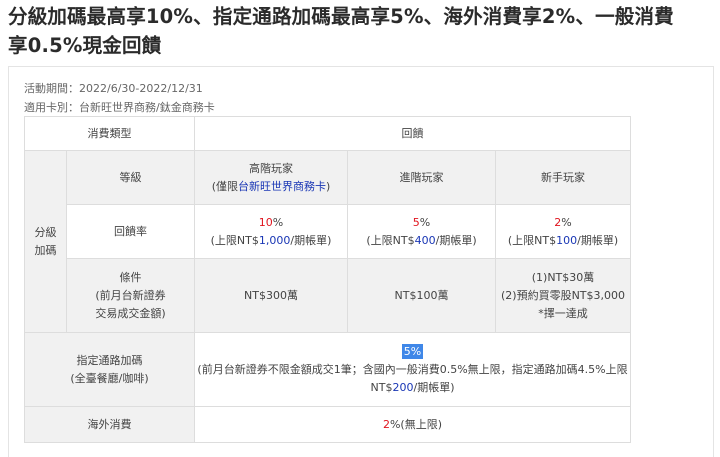 The width and height of the screenshot is (720, 457). Describe the element at coordinates (119, 107) in the screenshot. I see `eligible-cards: 適用卡別：台新旺世界商務/鈦金商務卡` at that location.